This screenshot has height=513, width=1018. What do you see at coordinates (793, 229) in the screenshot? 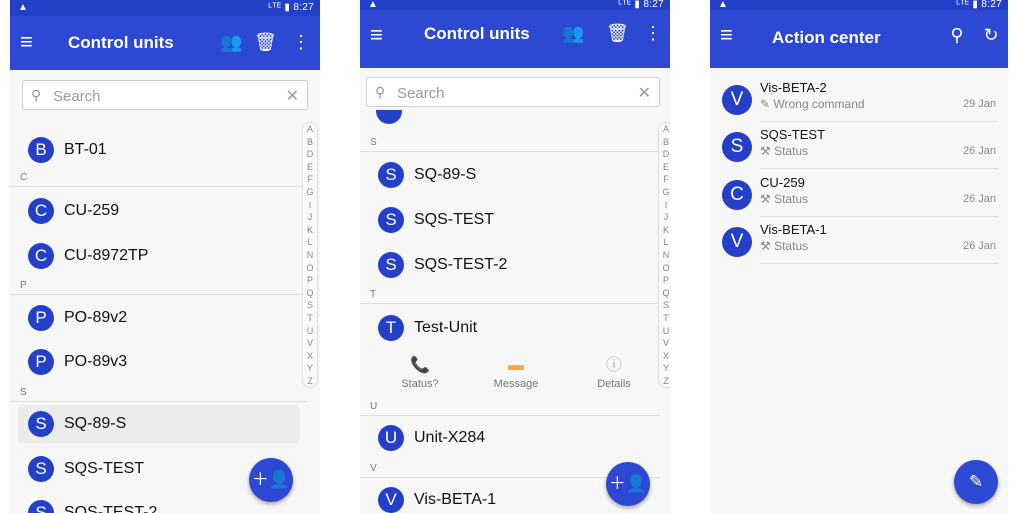
I see `notification-title: Vis-BETA-1` at bounding box center [793, 229].